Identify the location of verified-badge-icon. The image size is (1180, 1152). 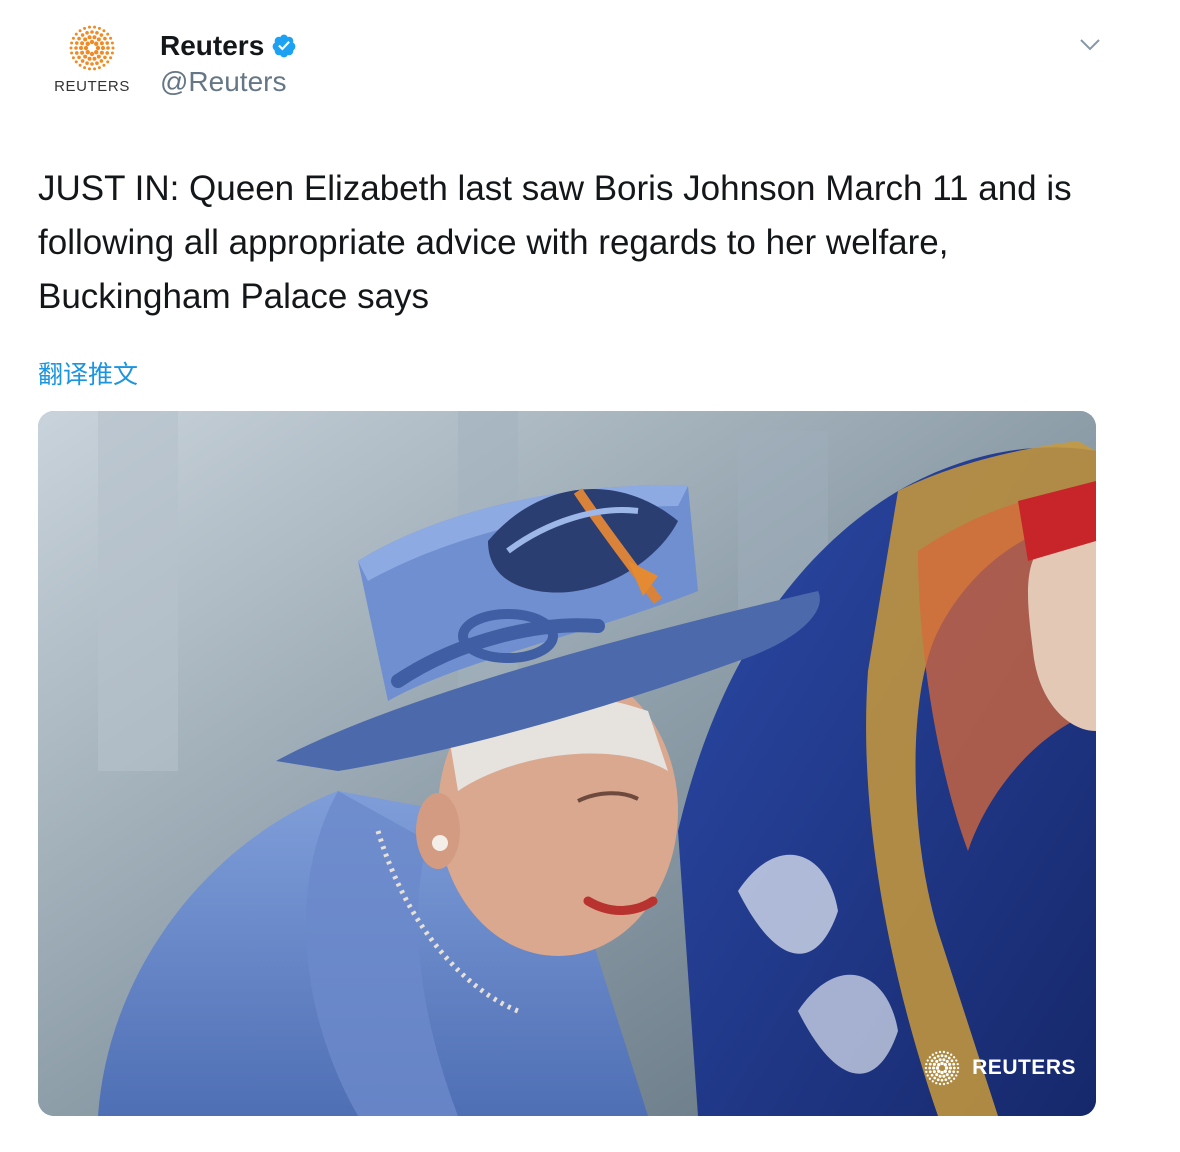
(284, 46).